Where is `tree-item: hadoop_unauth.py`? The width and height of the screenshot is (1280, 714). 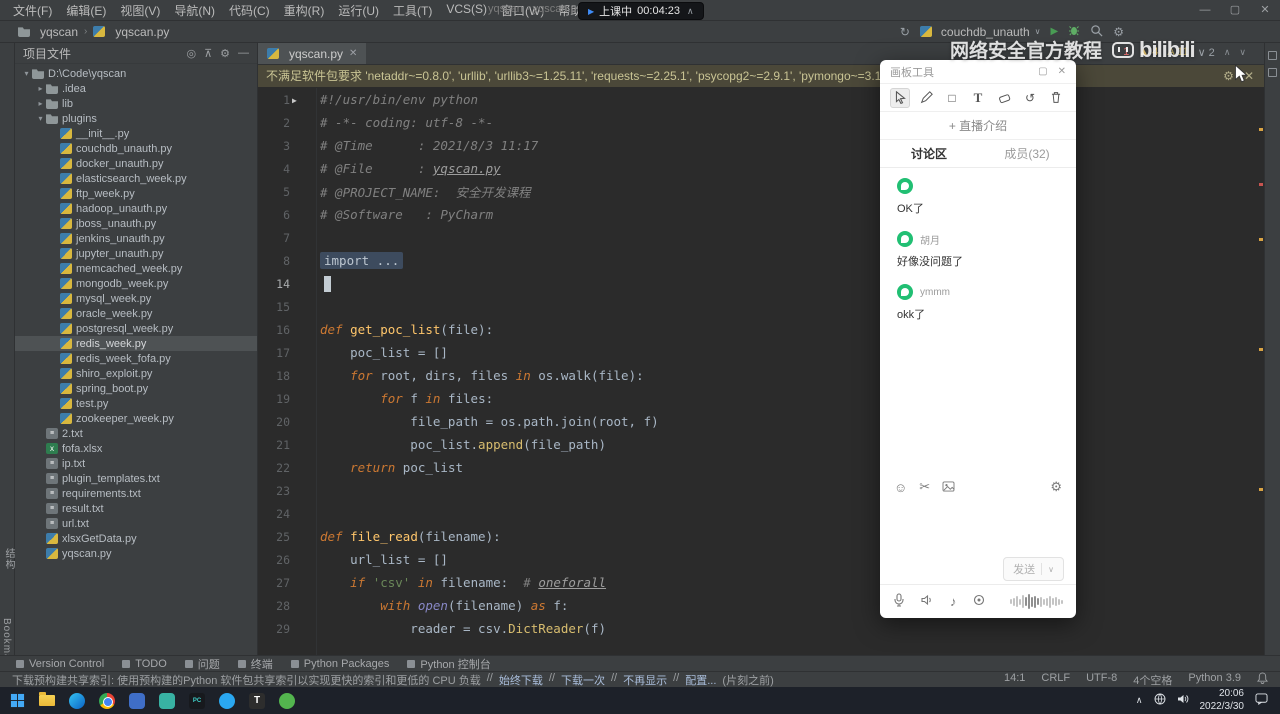
tree-item: hadoop_unauth.py is located at coordinates (136, 208).